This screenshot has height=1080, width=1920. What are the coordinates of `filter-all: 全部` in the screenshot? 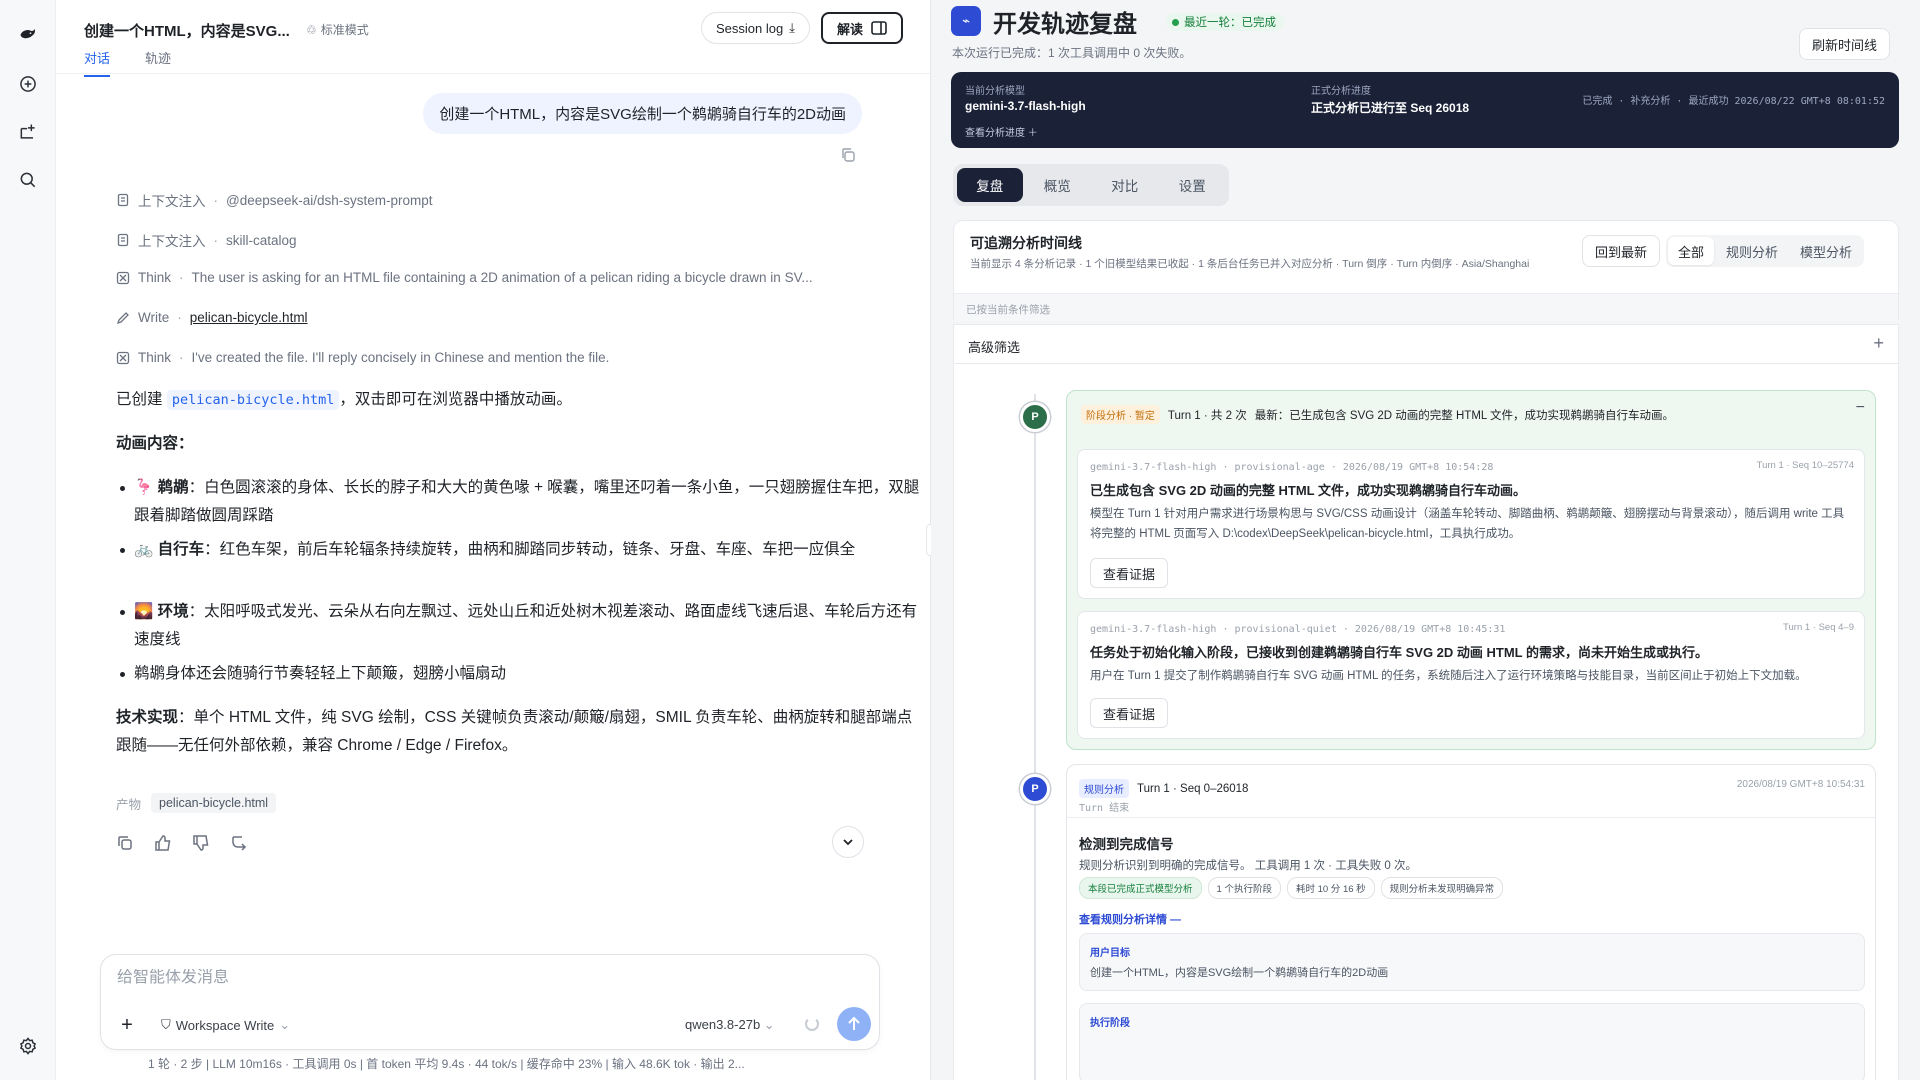 It's located at (1691, 251).